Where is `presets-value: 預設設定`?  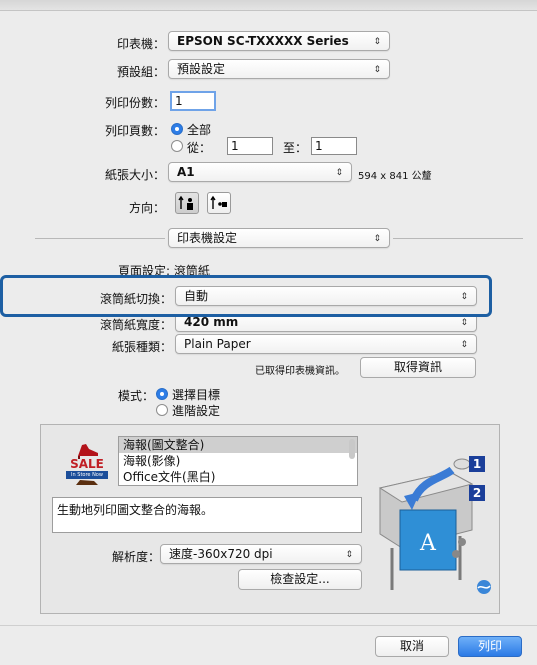
presets-value: 預設設定 is located at coordinates (201, 69).